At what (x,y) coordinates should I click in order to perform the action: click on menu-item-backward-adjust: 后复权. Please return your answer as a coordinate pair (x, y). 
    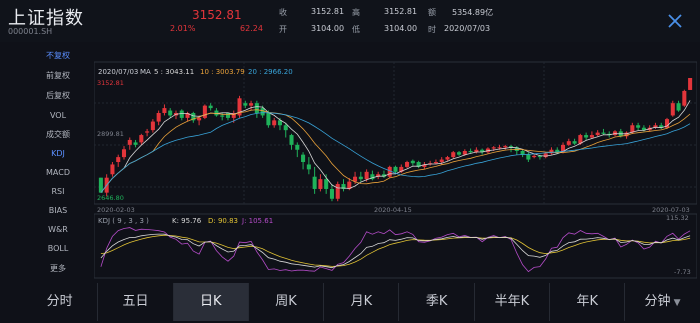
    Looking at the image, I should click on (58, 95).